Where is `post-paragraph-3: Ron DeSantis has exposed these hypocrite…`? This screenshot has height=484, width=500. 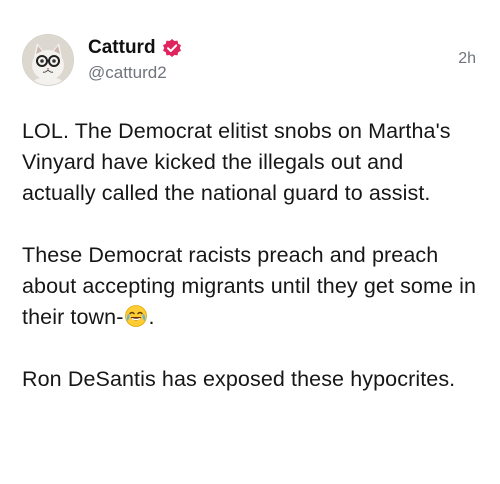
post-paragraph-3: Ron DeSantis has exposed these hypocrite… is located at coordinates (239, 379).